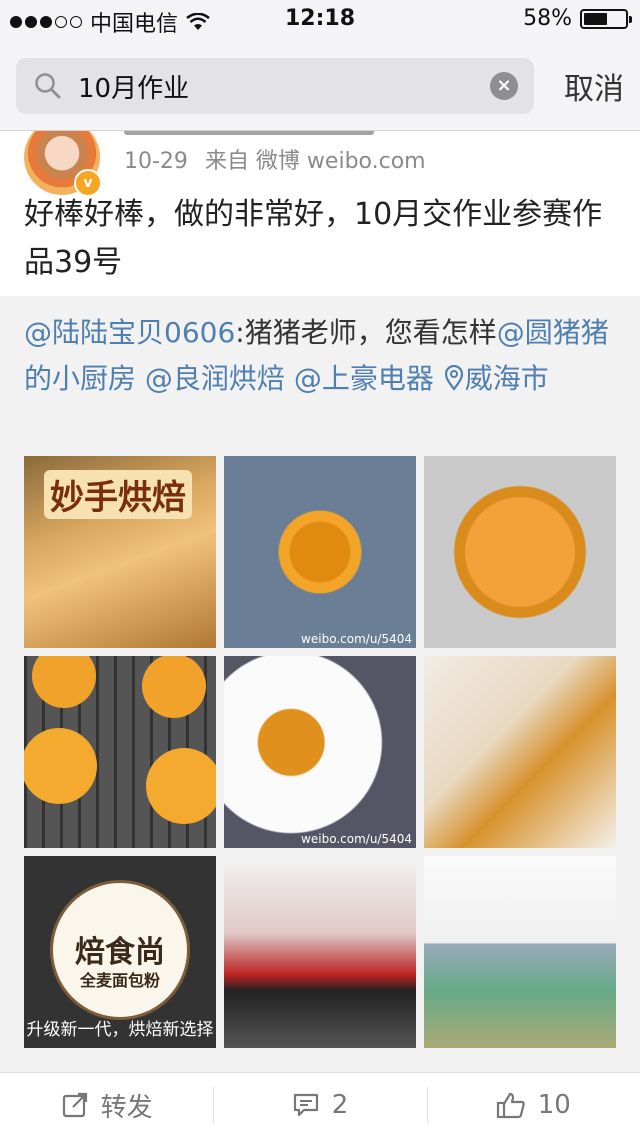  I want to click on post-meta: 10-29 来自 微博 weibo.com, so click(280, 159).